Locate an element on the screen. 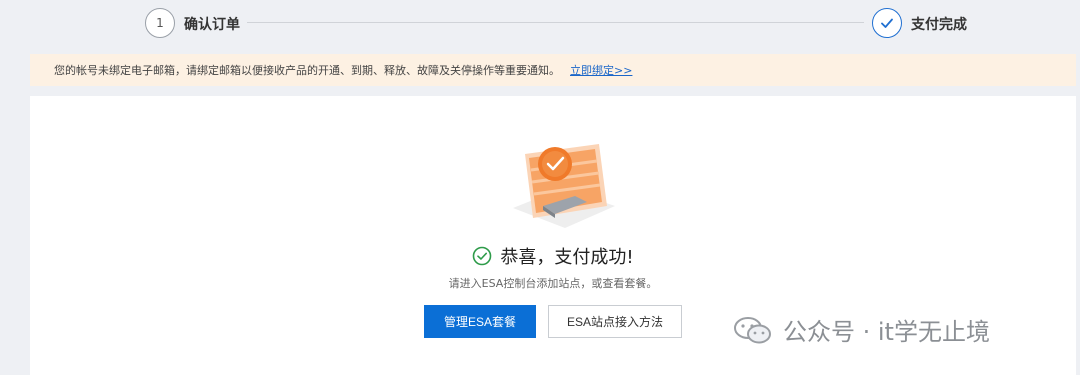 Image resolution: width=1080 pixels, height=375 pixels. payment-success-illustration is located at coordinates (564, 186).